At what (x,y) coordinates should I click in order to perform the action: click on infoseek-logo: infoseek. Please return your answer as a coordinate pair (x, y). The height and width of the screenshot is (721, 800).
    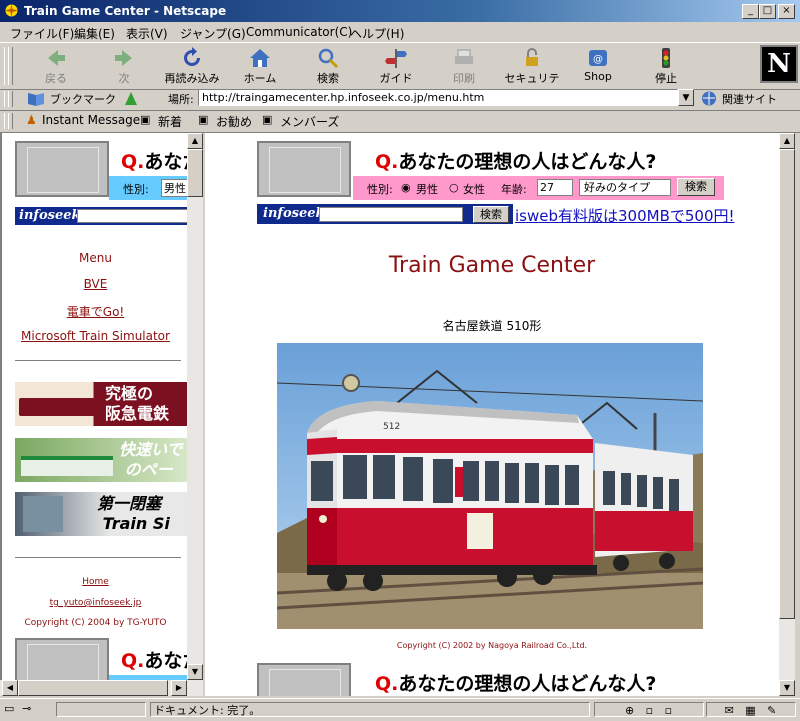
    Looking at the image, I should click on (50, 215).